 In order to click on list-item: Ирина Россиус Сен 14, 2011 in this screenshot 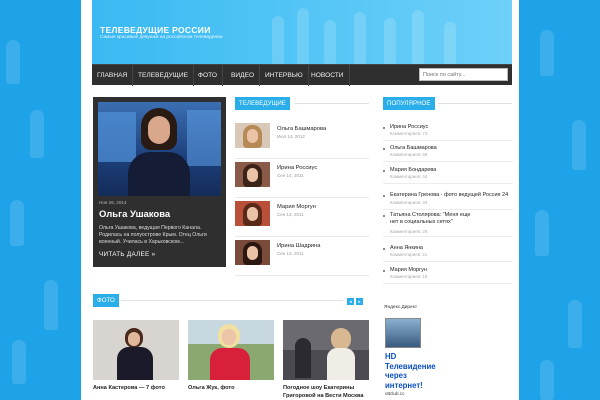, I will do `click(302, 180)`.